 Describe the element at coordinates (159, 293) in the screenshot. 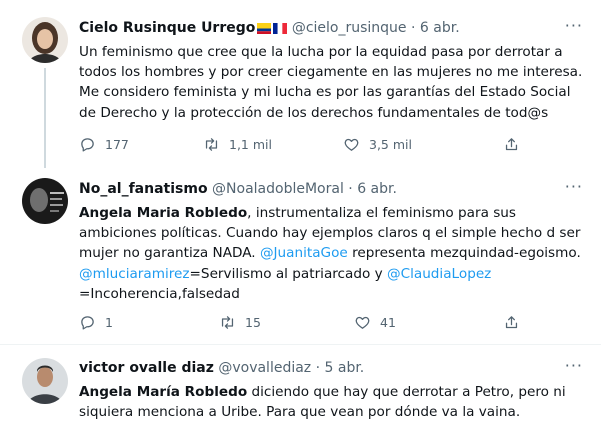

I see `text-segment: =Incoherencia,falsedad` at that location.